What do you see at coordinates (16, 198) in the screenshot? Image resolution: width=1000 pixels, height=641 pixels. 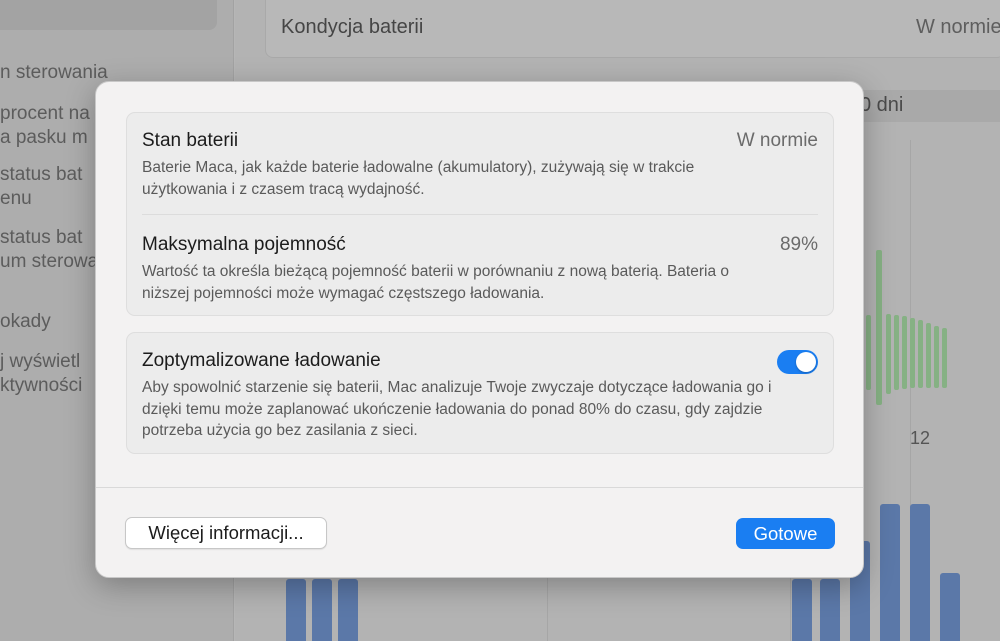 I see `sidebar-item: enu` at bounding box center [16, 198].